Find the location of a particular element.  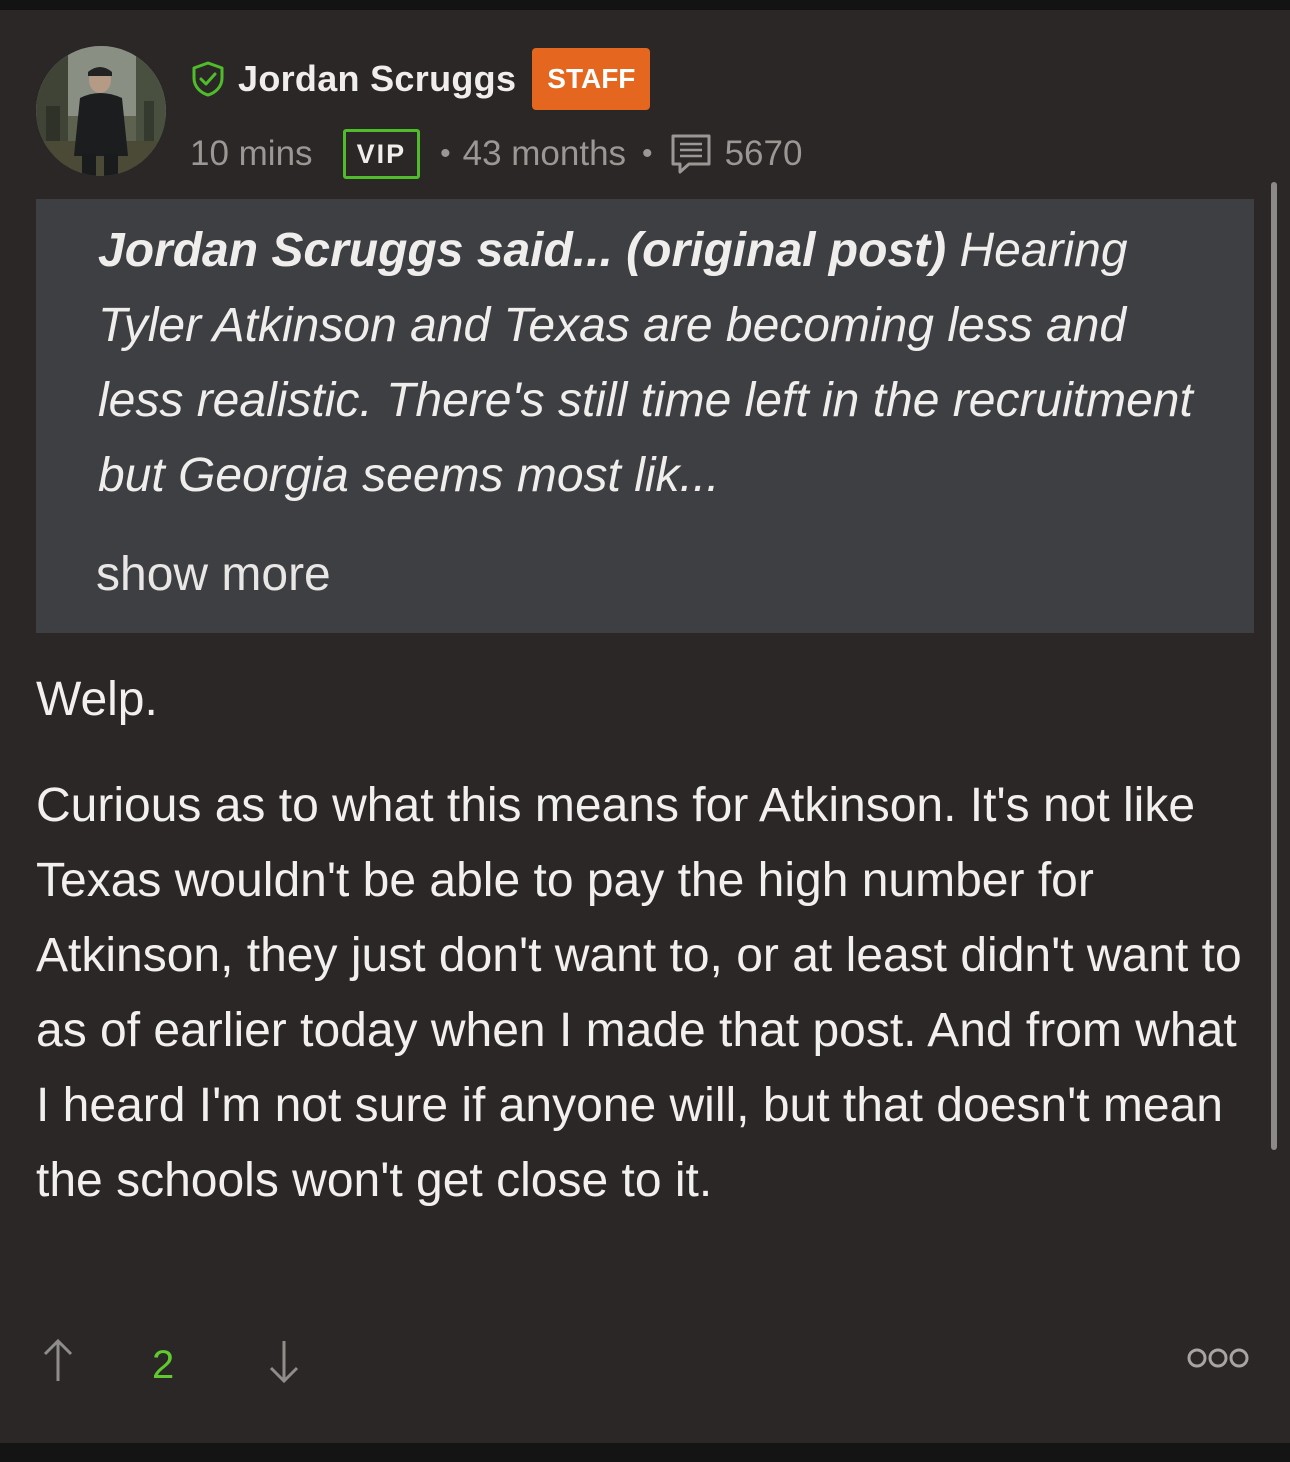

member-tenure: 43 months is located at coordinates (544, 153).